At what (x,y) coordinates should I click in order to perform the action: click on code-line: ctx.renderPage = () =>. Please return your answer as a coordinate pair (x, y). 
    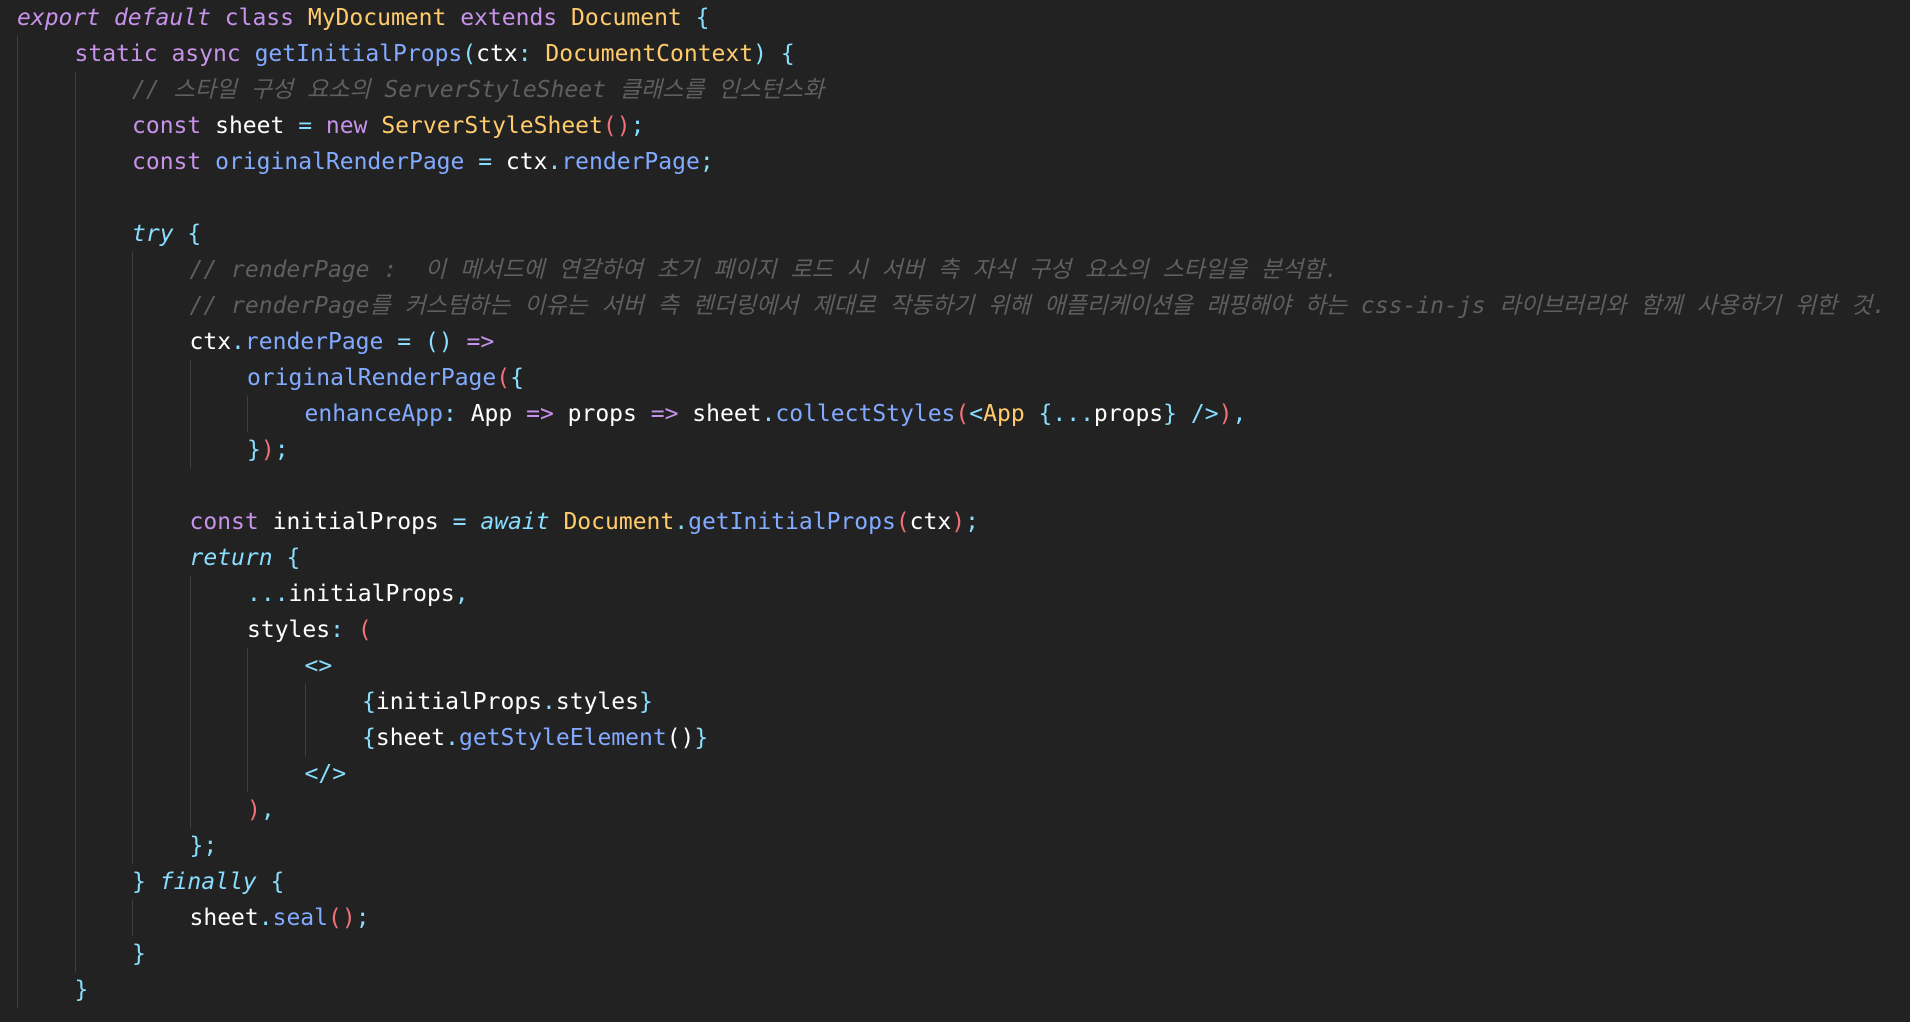
    Looking at the image, I should click on (342, 342).